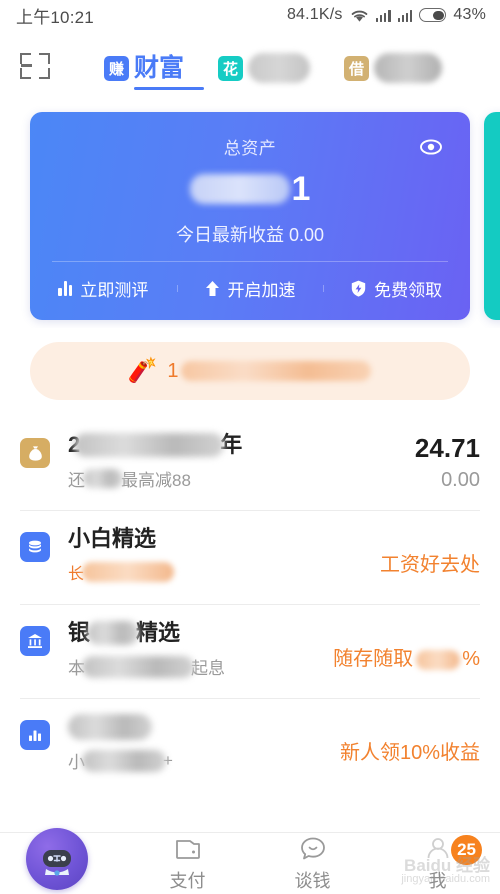 Image resolution: width=500 pixels, height=894 pixels. What do you see at coordinates (469, 14) in the screenshot?
I see `battery-percent-label: 43%` at bounding box center [469, 14].